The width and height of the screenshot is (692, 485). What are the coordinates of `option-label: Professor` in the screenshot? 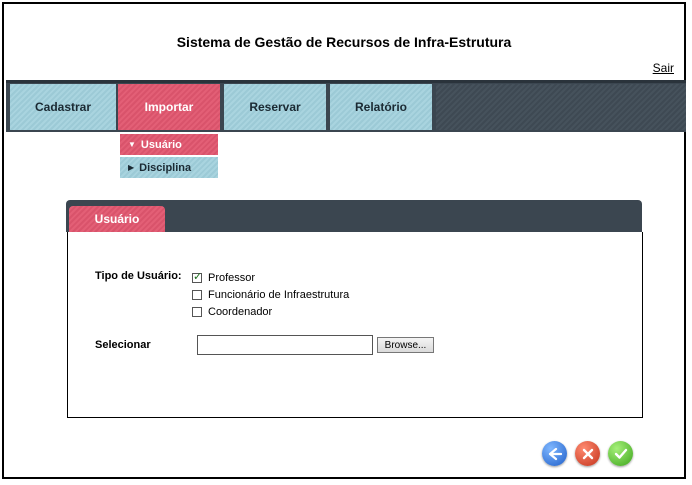 It's located at (232, 278).